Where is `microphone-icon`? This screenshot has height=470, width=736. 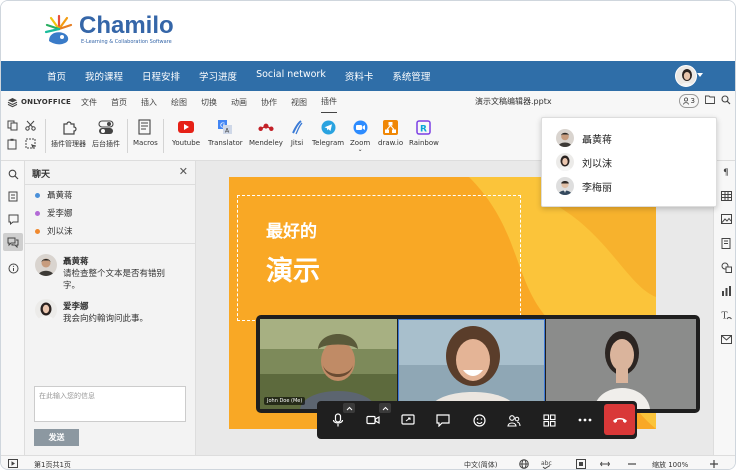 microphone-icon is located at coordinates (338, 420).